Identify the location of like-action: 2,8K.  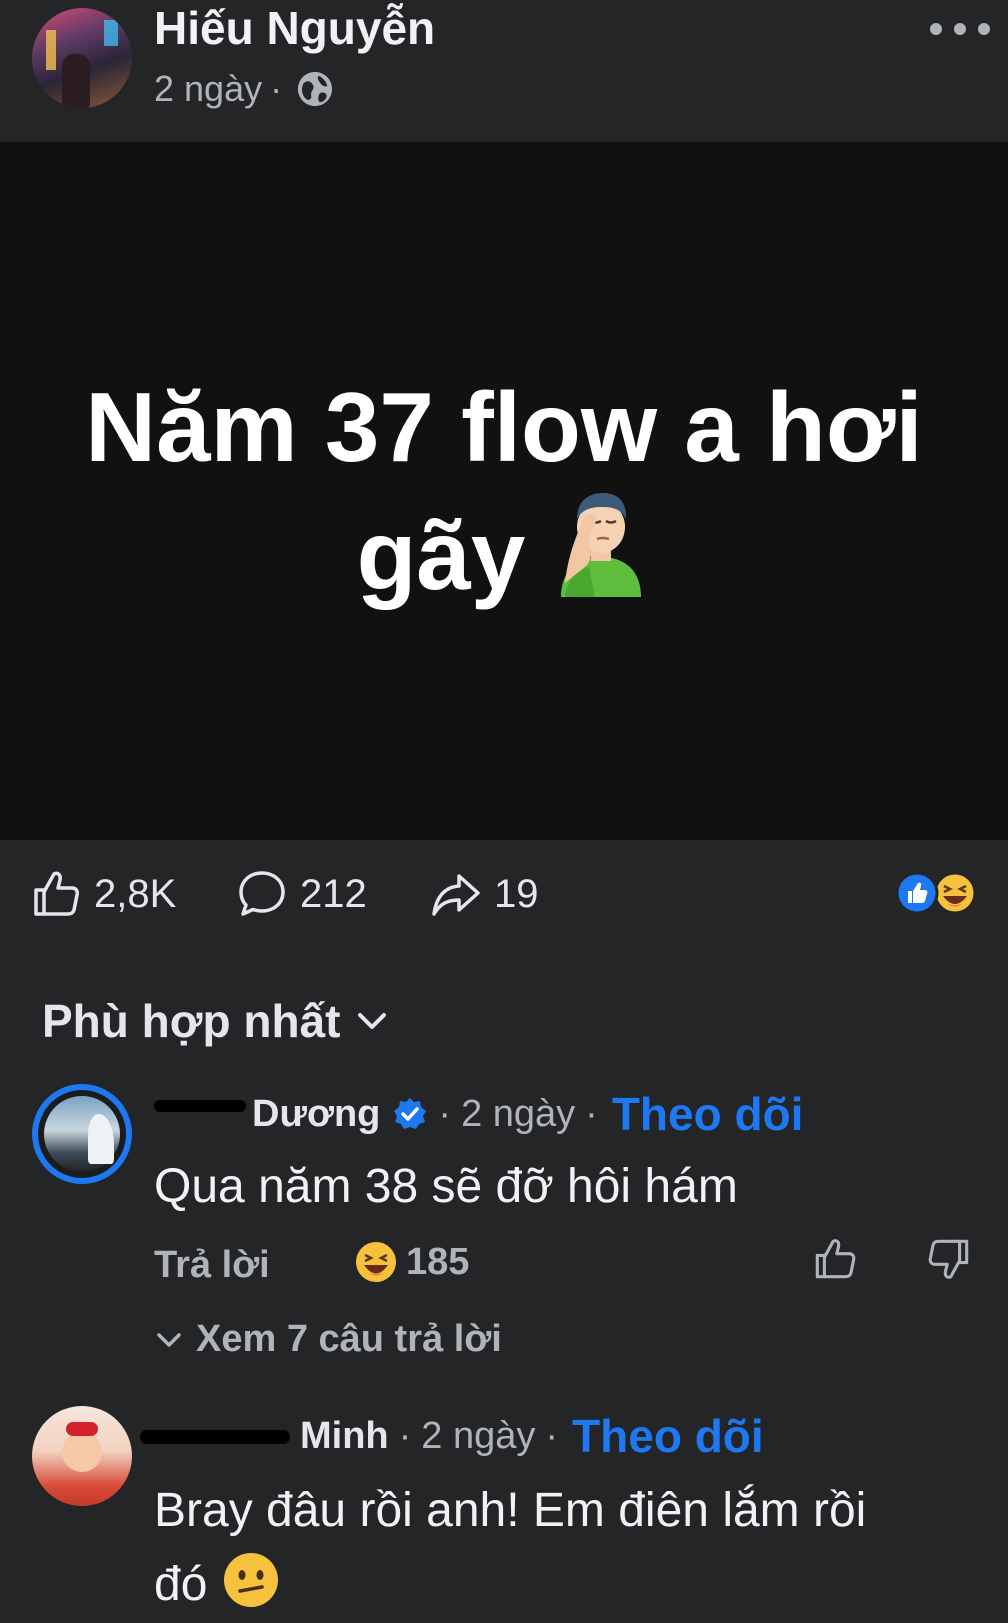
(103, 894).